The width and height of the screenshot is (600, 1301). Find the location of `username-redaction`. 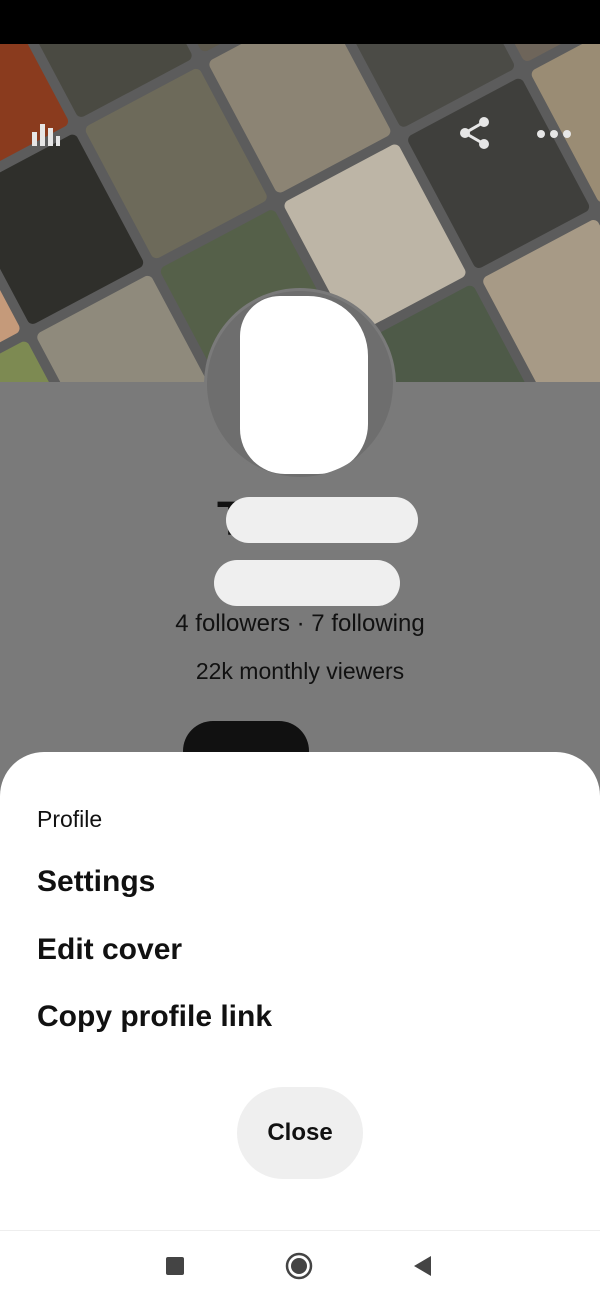

username-redaction is located at coordinates (307, 583).